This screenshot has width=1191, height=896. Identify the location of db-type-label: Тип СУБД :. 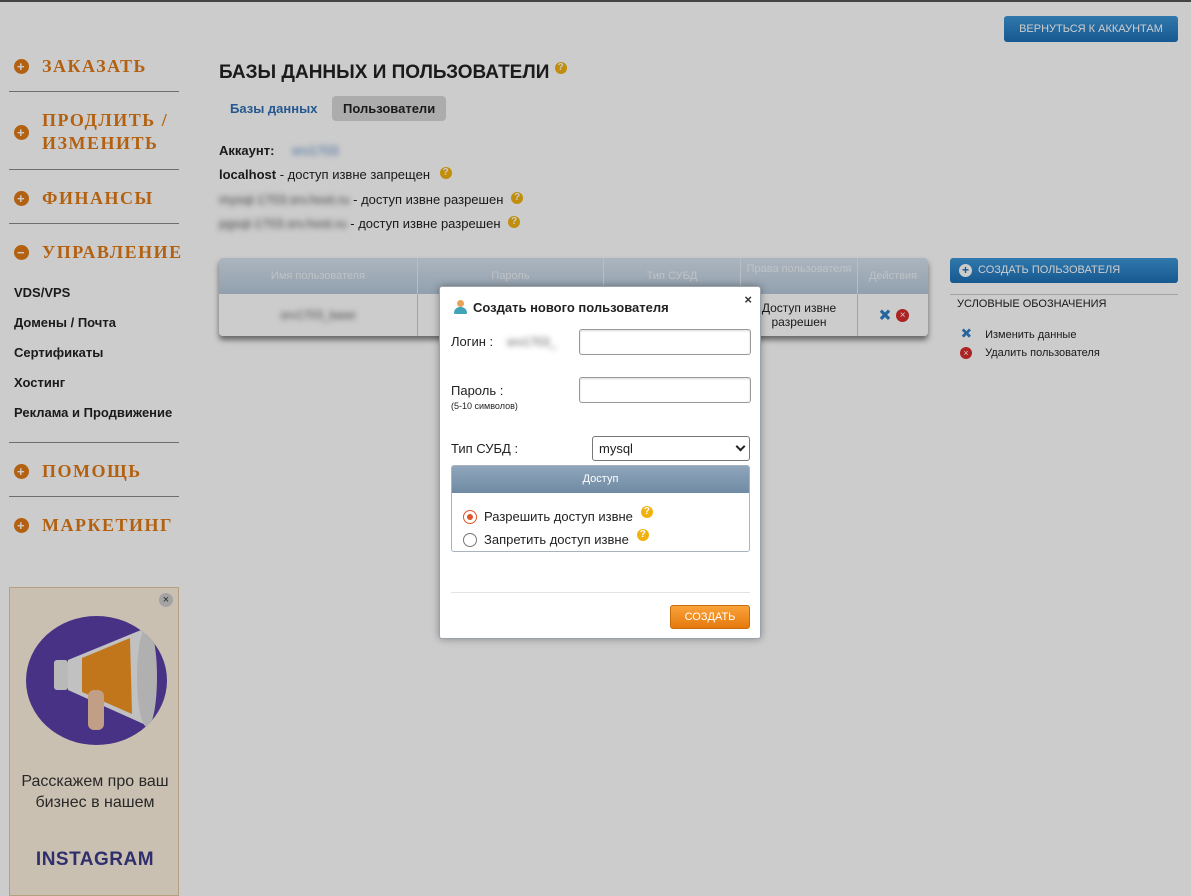
(485, 448).